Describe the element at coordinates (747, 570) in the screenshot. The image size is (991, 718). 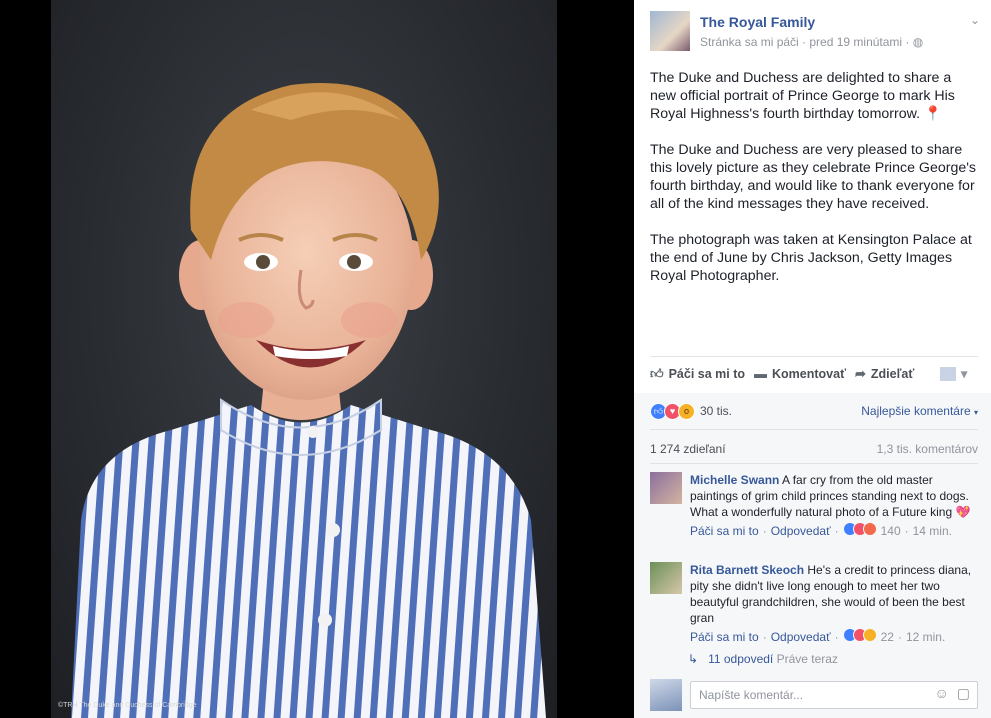
I see `comment-author: Rita Barnett Skeoch` at that location.